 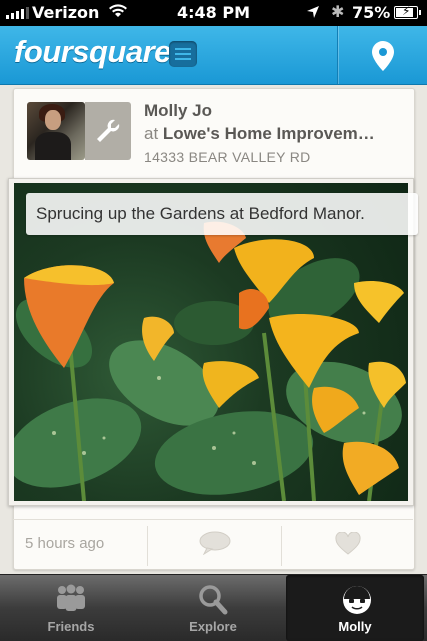 I want to click on navbar-divider, so click(x=337, y=55).